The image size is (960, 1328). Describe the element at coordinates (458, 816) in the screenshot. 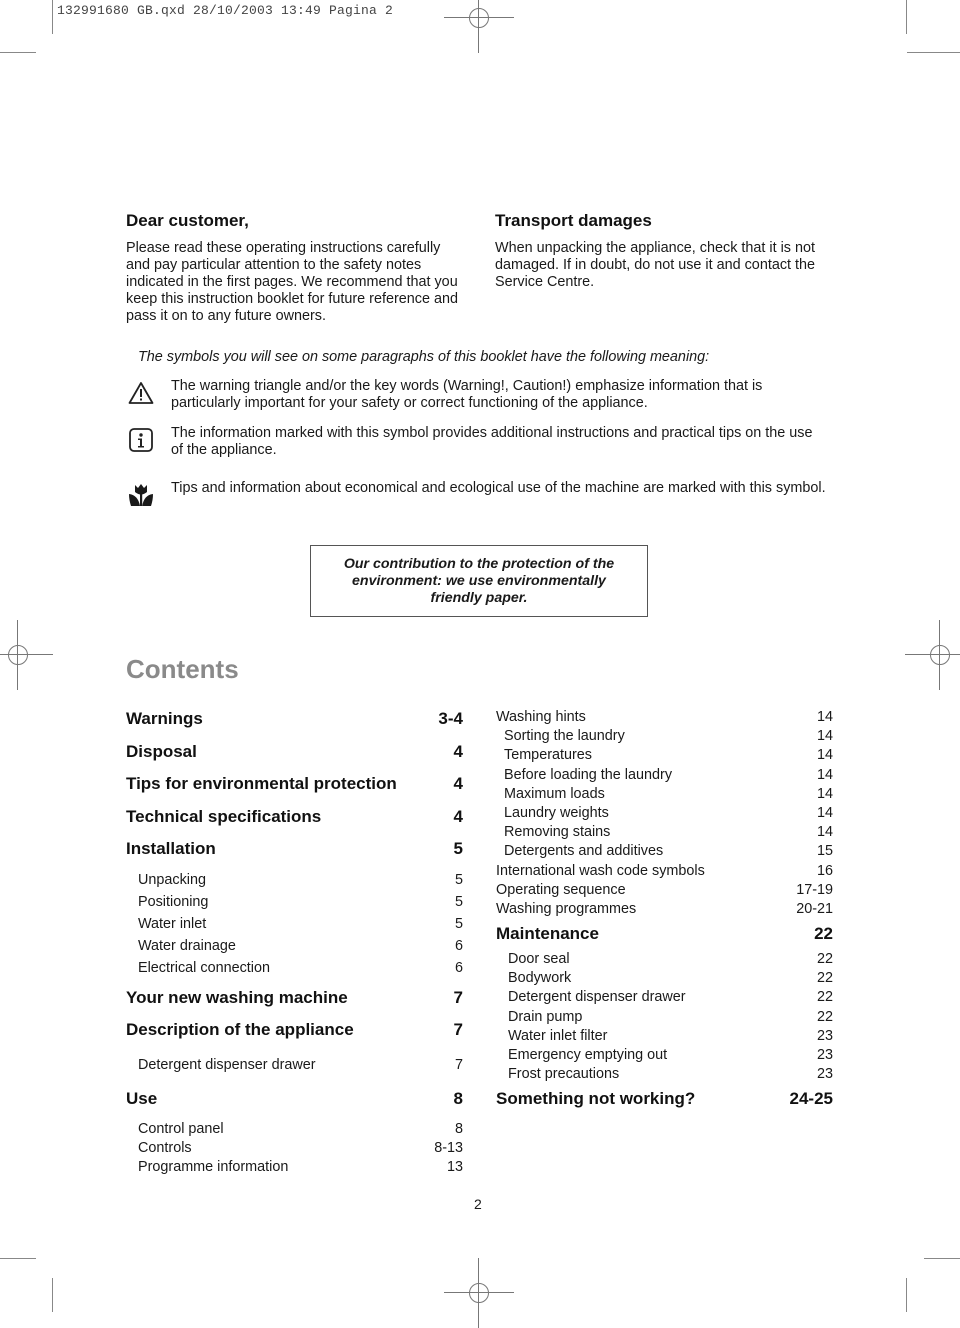

I see `toc-entry-page: 4` at that location.